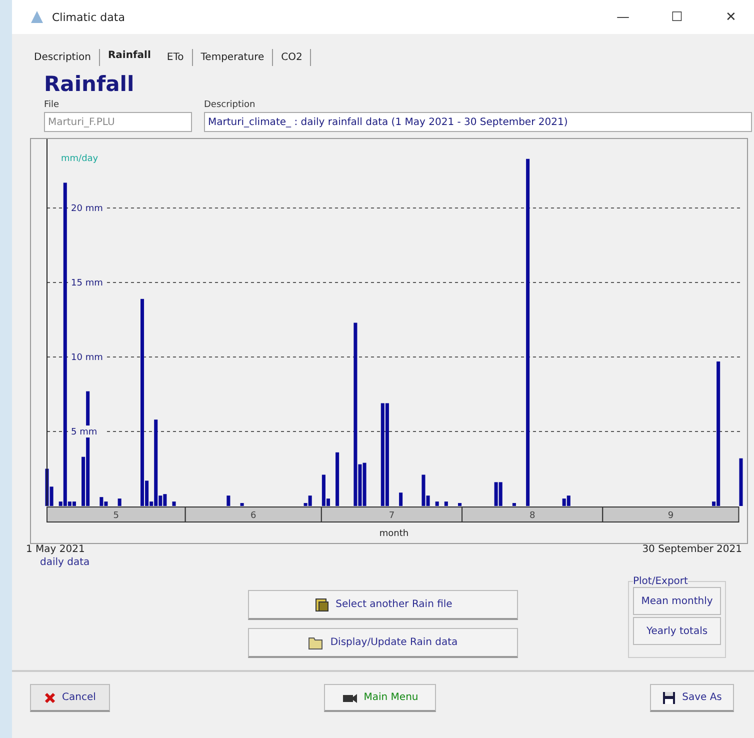 Image resolution: width=754 pixels, height=738 pixels. I want to click on y-tick-label: 15 mm, so click(87, 283).